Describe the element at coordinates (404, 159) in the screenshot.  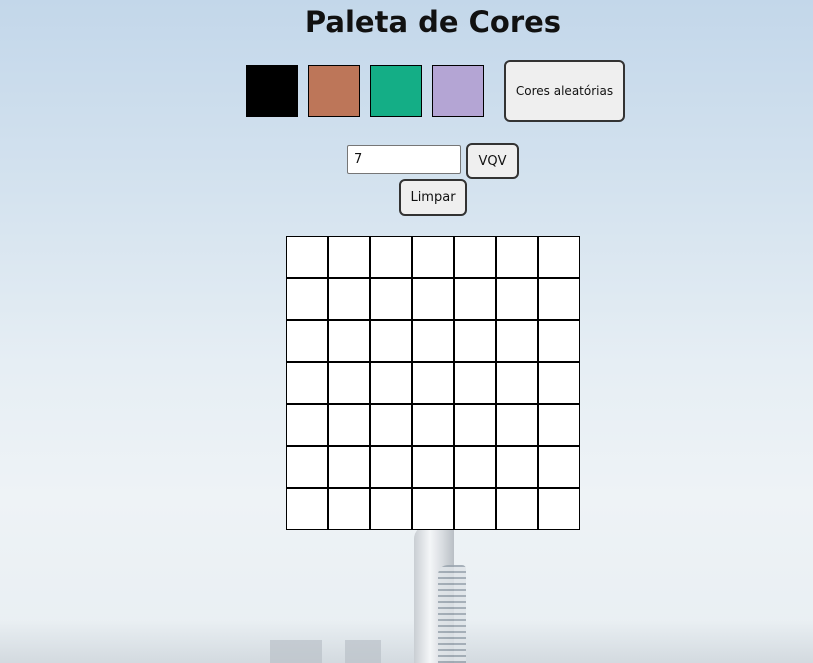
I see `board-size-input` at that location.